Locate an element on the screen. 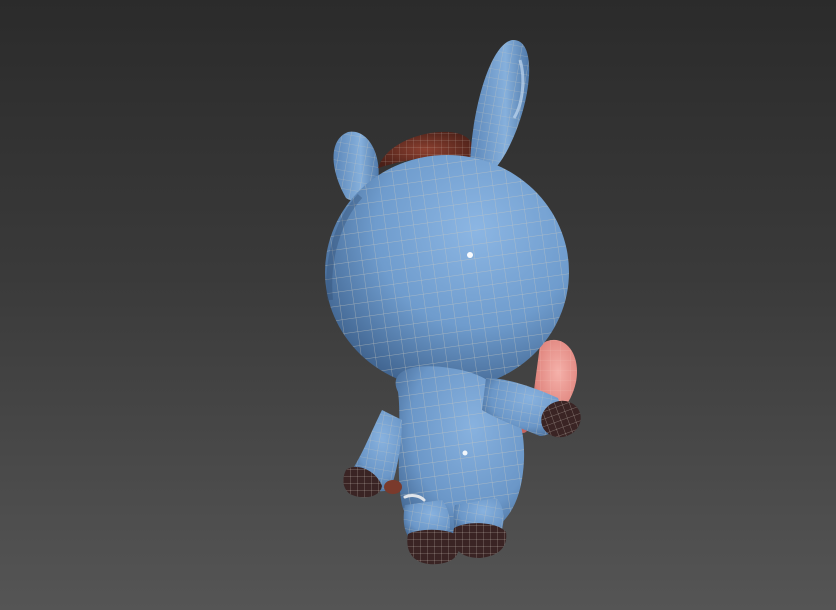 The image size is (836, 610). body-specular-highlight is located at coordinates (465, 453).